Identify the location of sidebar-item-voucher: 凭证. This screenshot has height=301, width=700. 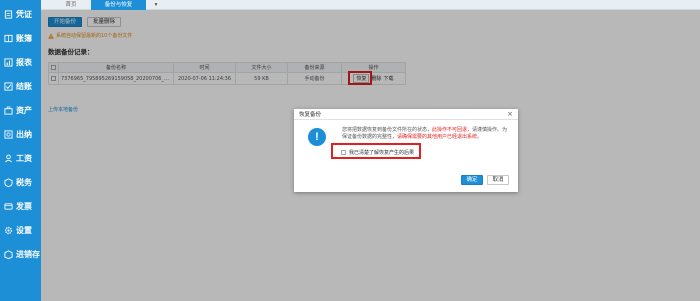
(20, 14).